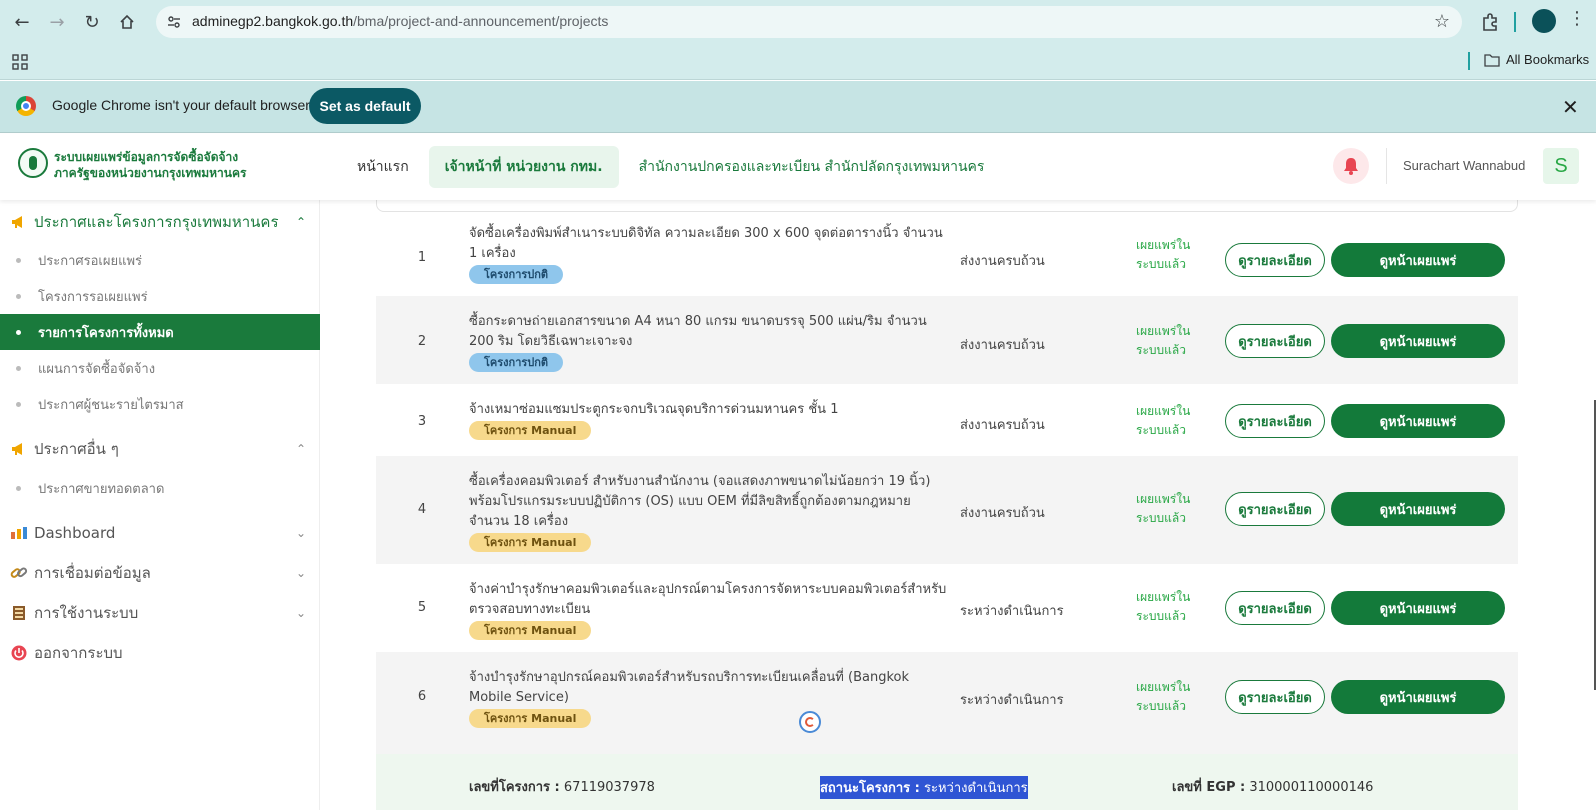  I want to click on back-icon: ←, so click(22, 22).